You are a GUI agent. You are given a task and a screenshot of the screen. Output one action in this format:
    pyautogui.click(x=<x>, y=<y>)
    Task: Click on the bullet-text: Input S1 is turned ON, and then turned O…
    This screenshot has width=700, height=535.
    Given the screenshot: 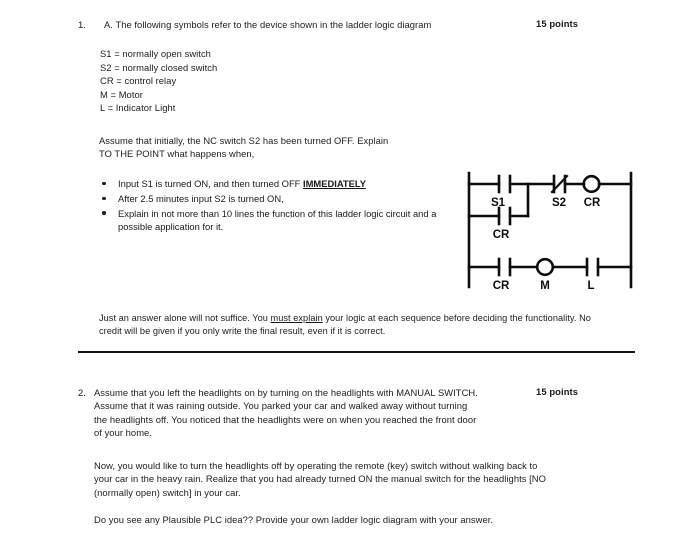 What is the action you would take?
    pyautogui.click(x=210, y=183)
    